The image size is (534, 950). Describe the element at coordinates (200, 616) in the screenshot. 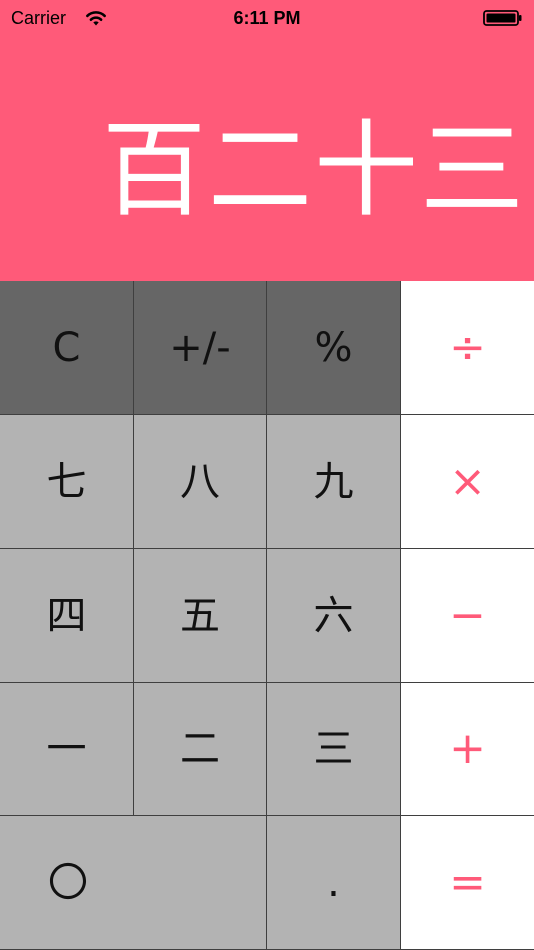

I see `digit-five-button: 五` at that location.